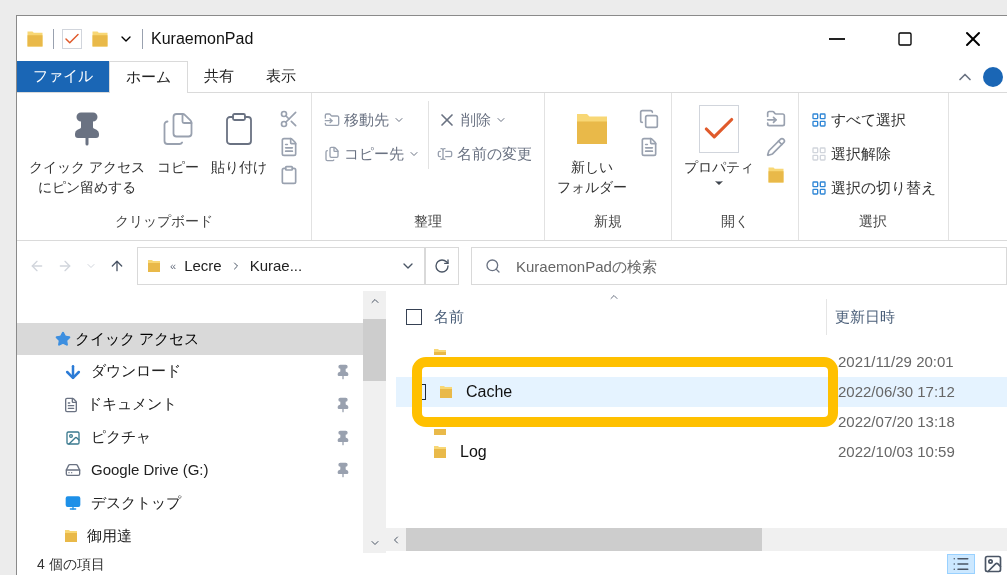 The width and height of the screenshot is (1007, 575). I want to click on breadcrumb-overflow: «, so click(173, 266).